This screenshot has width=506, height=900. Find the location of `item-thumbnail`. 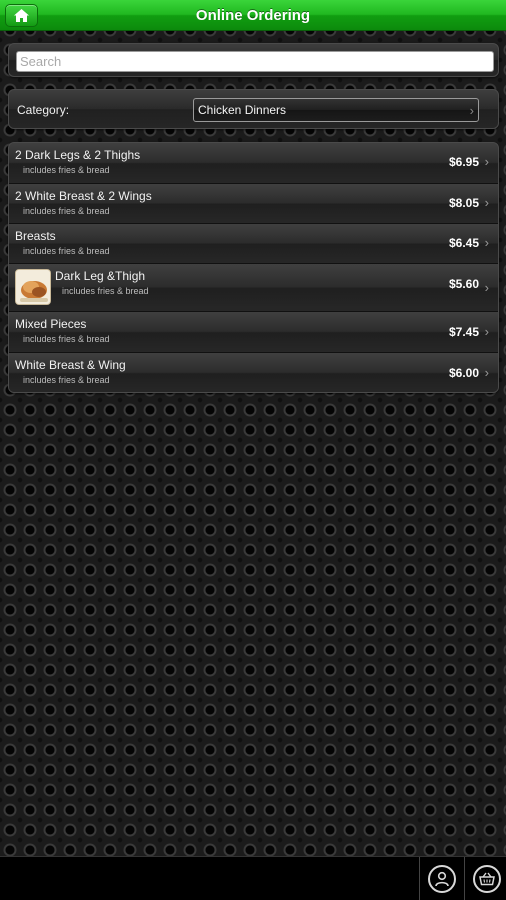

item-thumbnail is located at coordinates (33, 287).